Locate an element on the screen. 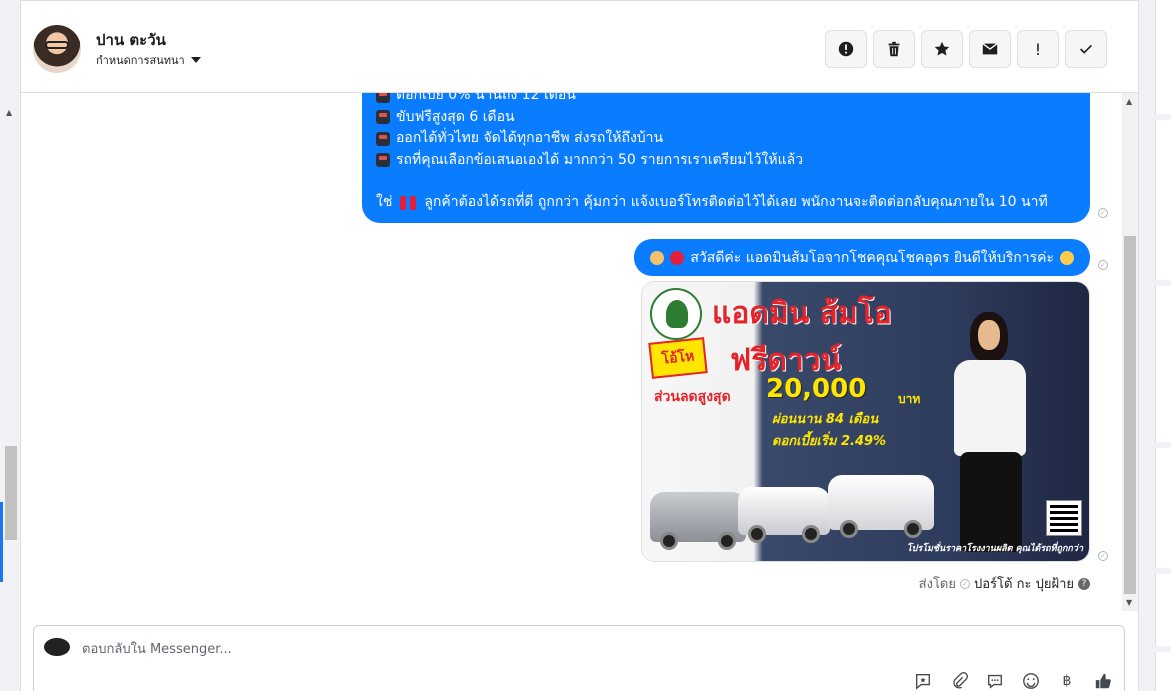 The height and width of the screenshot is (691, 1171). payment-button: ฿ is located at coordinates (1067, 681).